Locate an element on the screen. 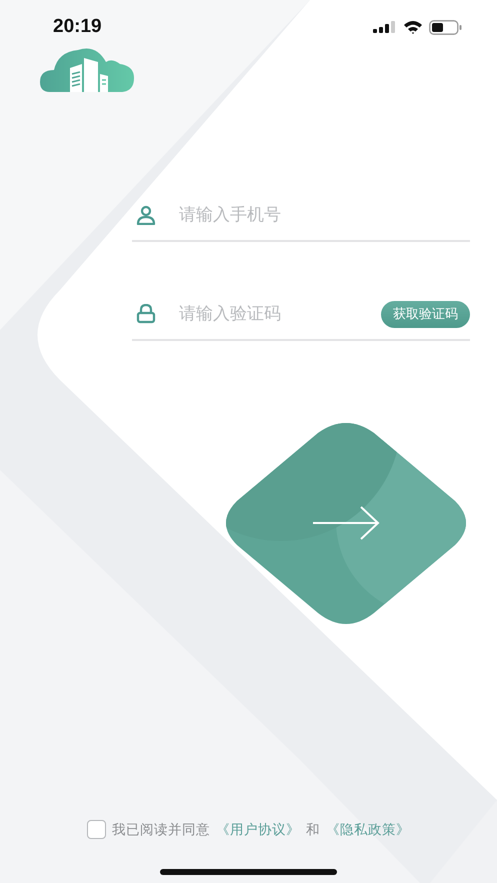 This screenshot has height=883, width=497. status-time: 20:19 is located at coordinates (77, 27).